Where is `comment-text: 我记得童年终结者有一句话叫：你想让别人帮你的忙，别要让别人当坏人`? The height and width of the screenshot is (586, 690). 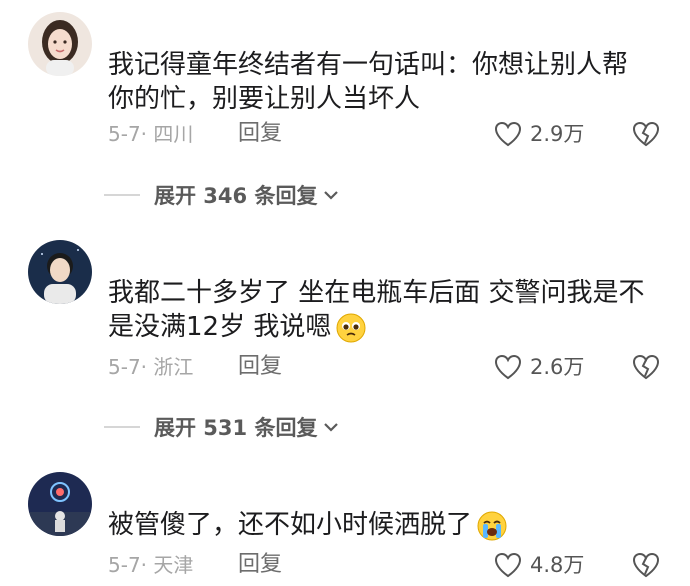
comment-text: 我记得童年终结者有一句话叫：你想让别人帮你的忙，别要让别人当坏人 is located at coordinates (368, 82).